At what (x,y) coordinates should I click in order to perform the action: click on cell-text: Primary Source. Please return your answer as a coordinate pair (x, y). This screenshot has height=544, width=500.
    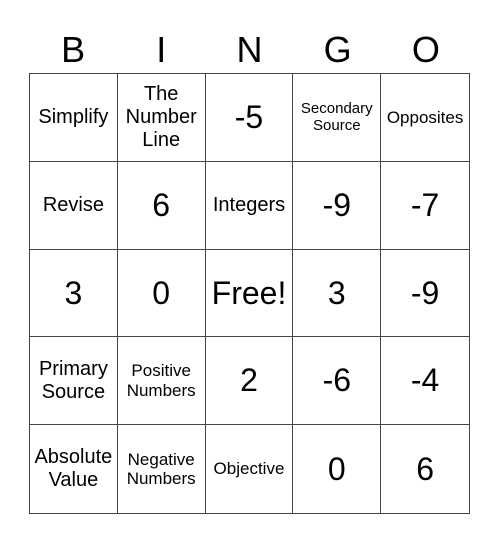
    Looking at the image, I should click on (73, 380).